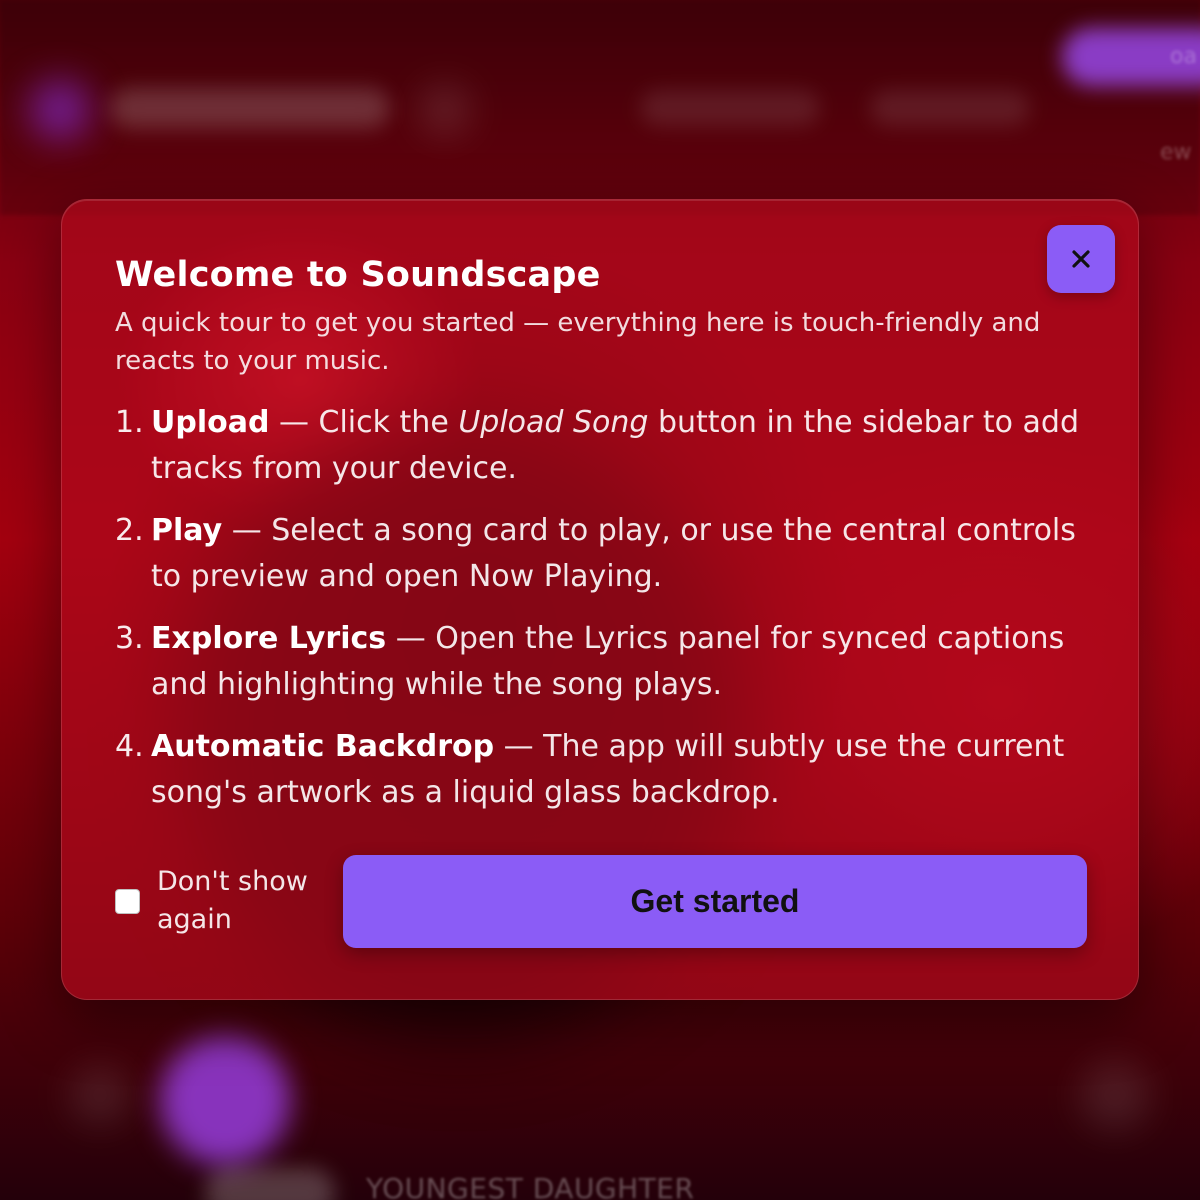  I want to click on background-logo-blob, so click(60, 110).